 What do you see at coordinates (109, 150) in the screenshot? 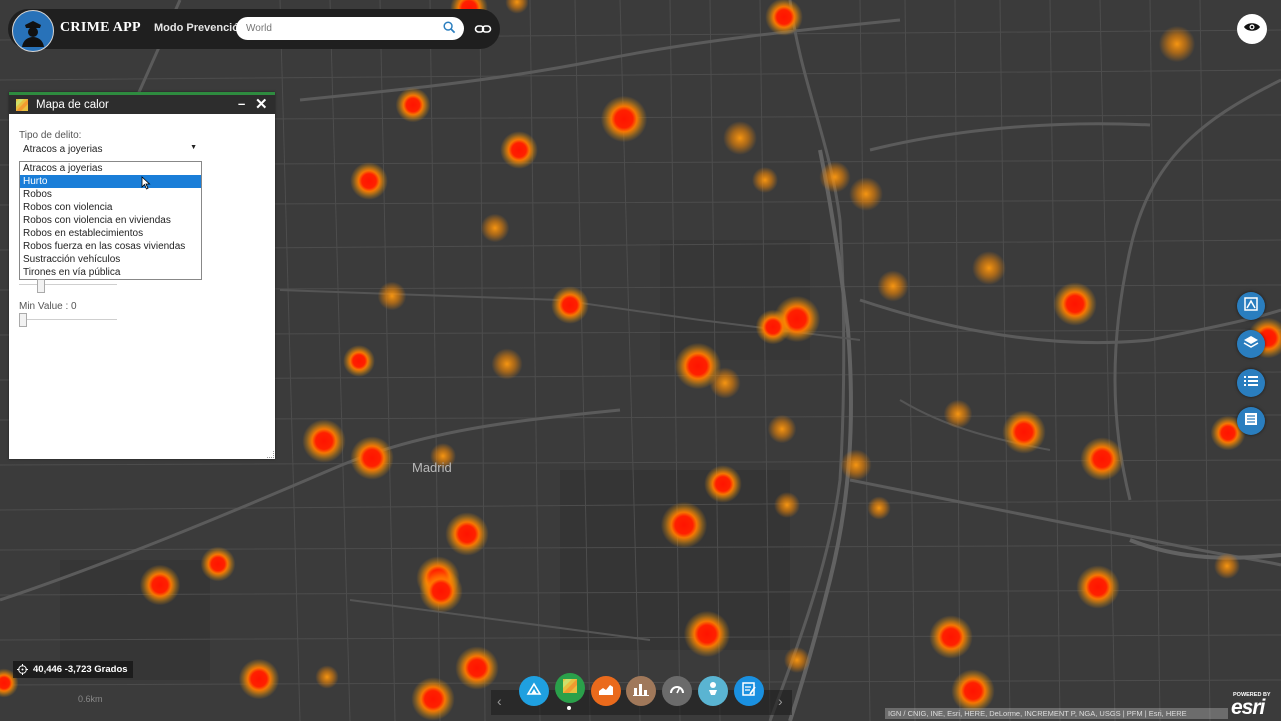
I see `crime-type-select: Atracos a joyerias ▼` at bounding box center [109, 150].